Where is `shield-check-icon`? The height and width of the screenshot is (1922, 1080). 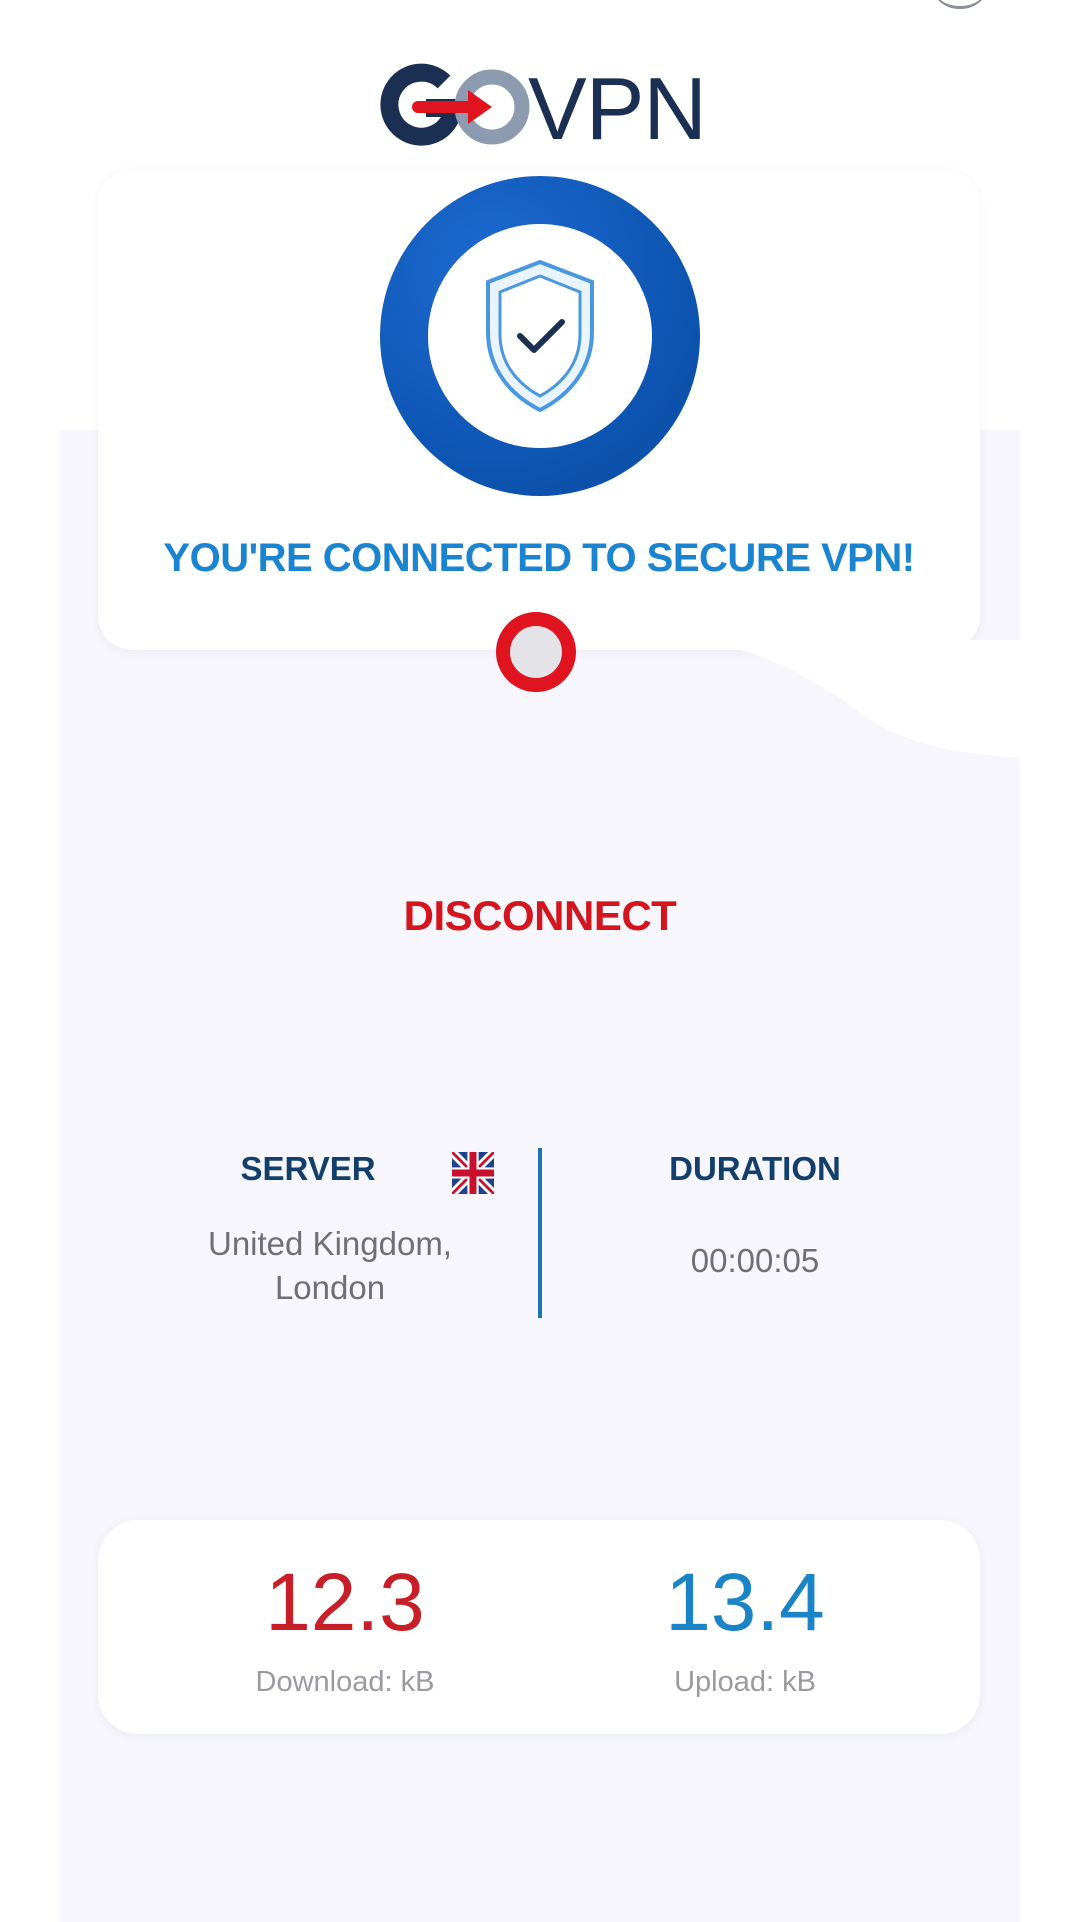 shield-check-icon is located at coordinates (540, 336).